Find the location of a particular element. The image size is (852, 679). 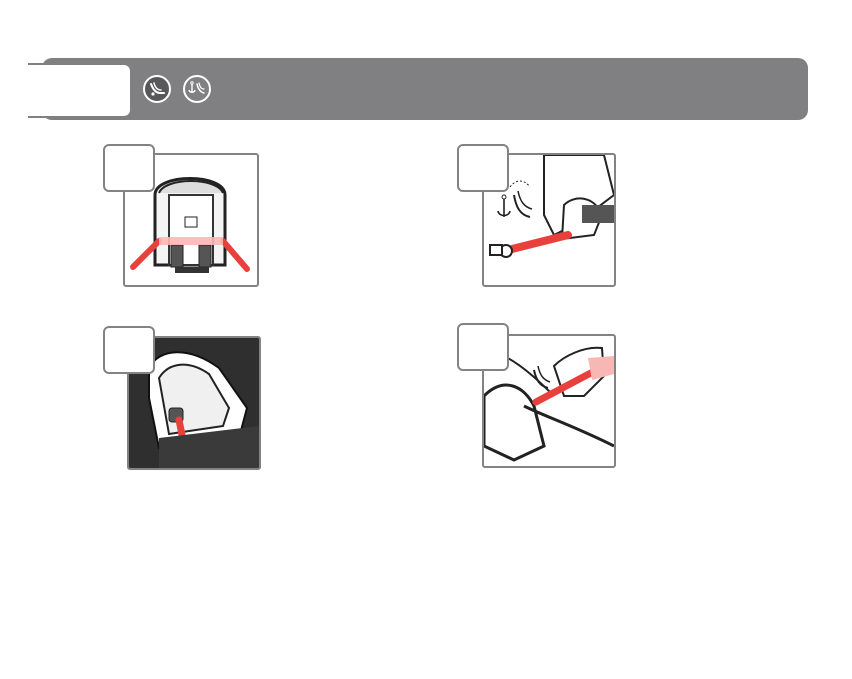

isofix-car-seat-icon is located at coordinates (157, 89).